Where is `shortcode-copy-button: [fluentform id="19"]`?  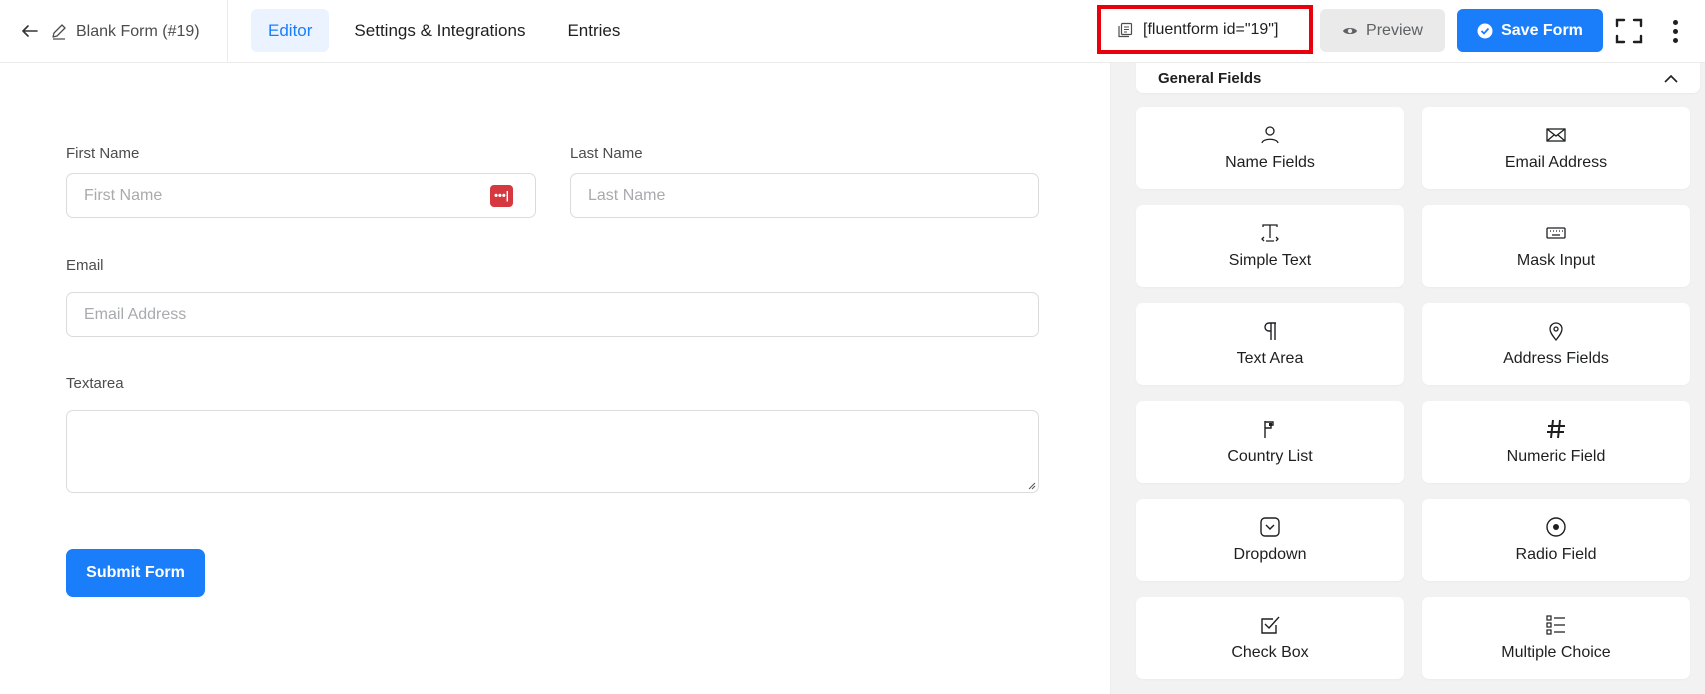 shortcode-copy-button: [fluentform id="19"] is located at coordinates (1205, 29).